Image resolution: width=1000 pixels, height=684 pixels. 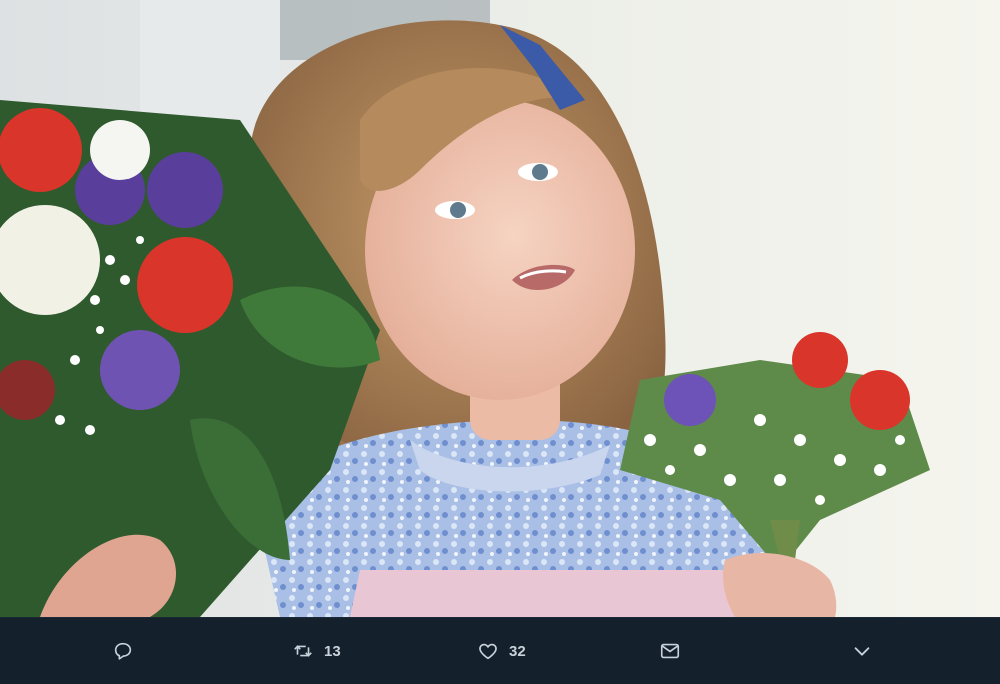 I want to click on direct-message-button, so click(x=670, y=651).